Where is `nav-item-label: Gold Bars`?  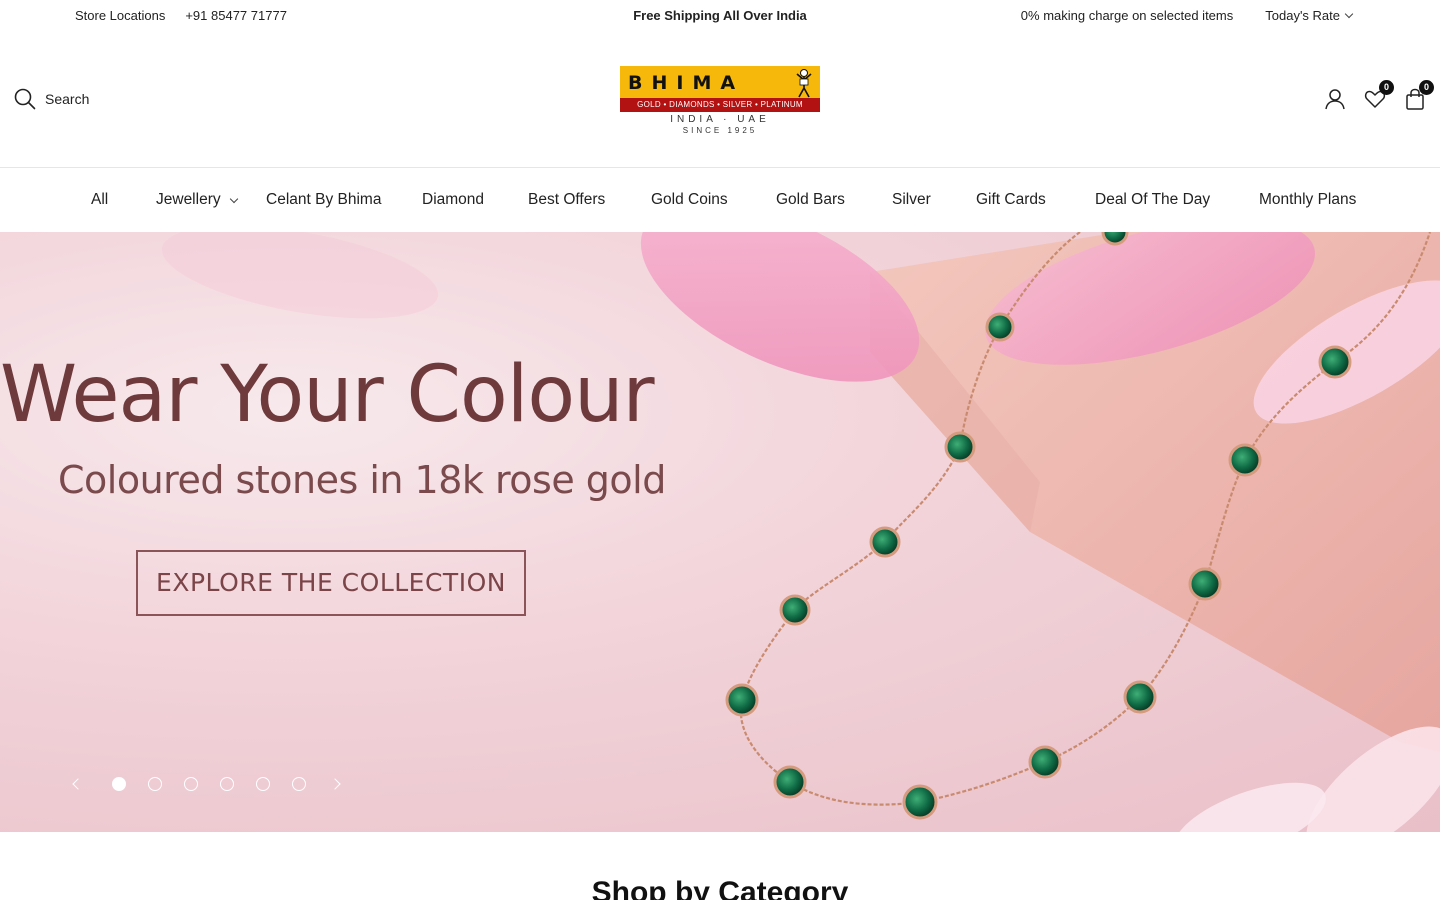
nav-item-label: Gold Bars is located at coordinates (810, 199).